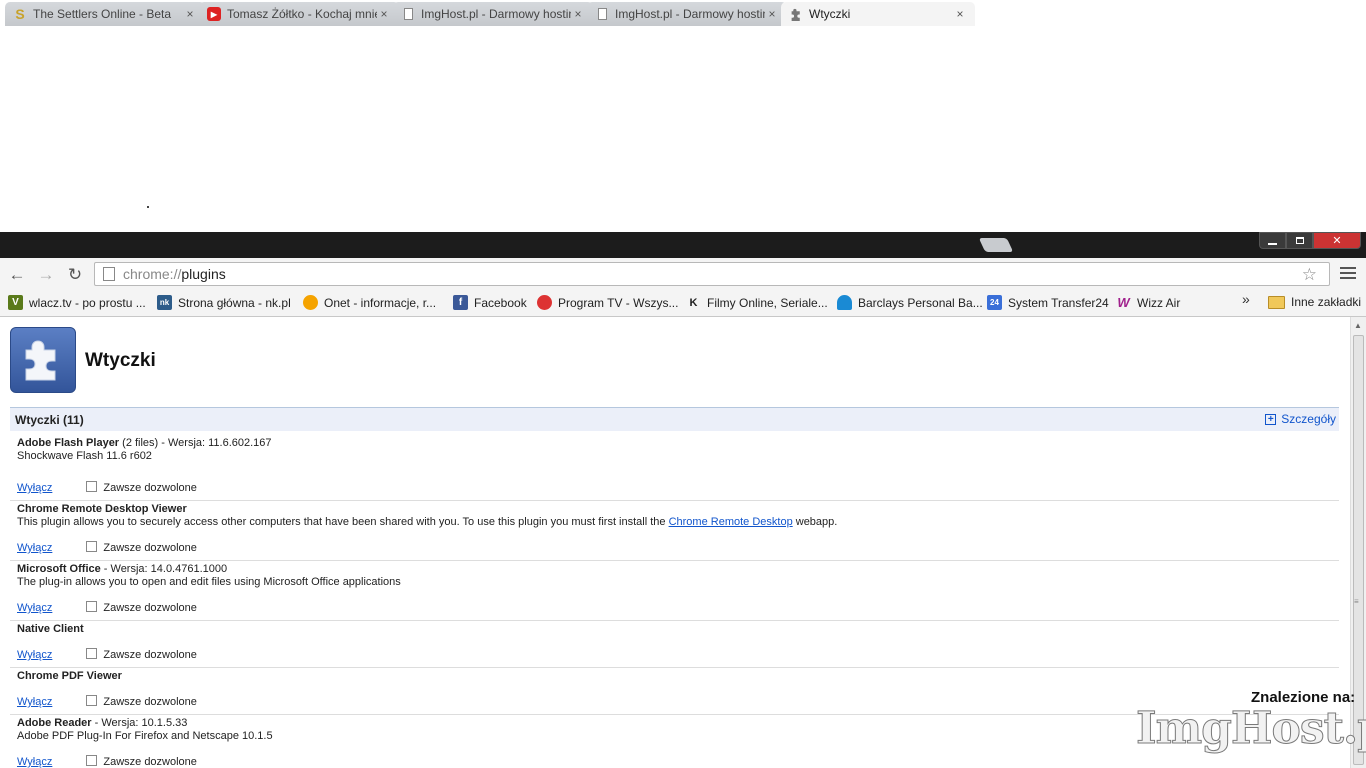  I want to click on section-title: Wtyczki (11), so click(49, 419).